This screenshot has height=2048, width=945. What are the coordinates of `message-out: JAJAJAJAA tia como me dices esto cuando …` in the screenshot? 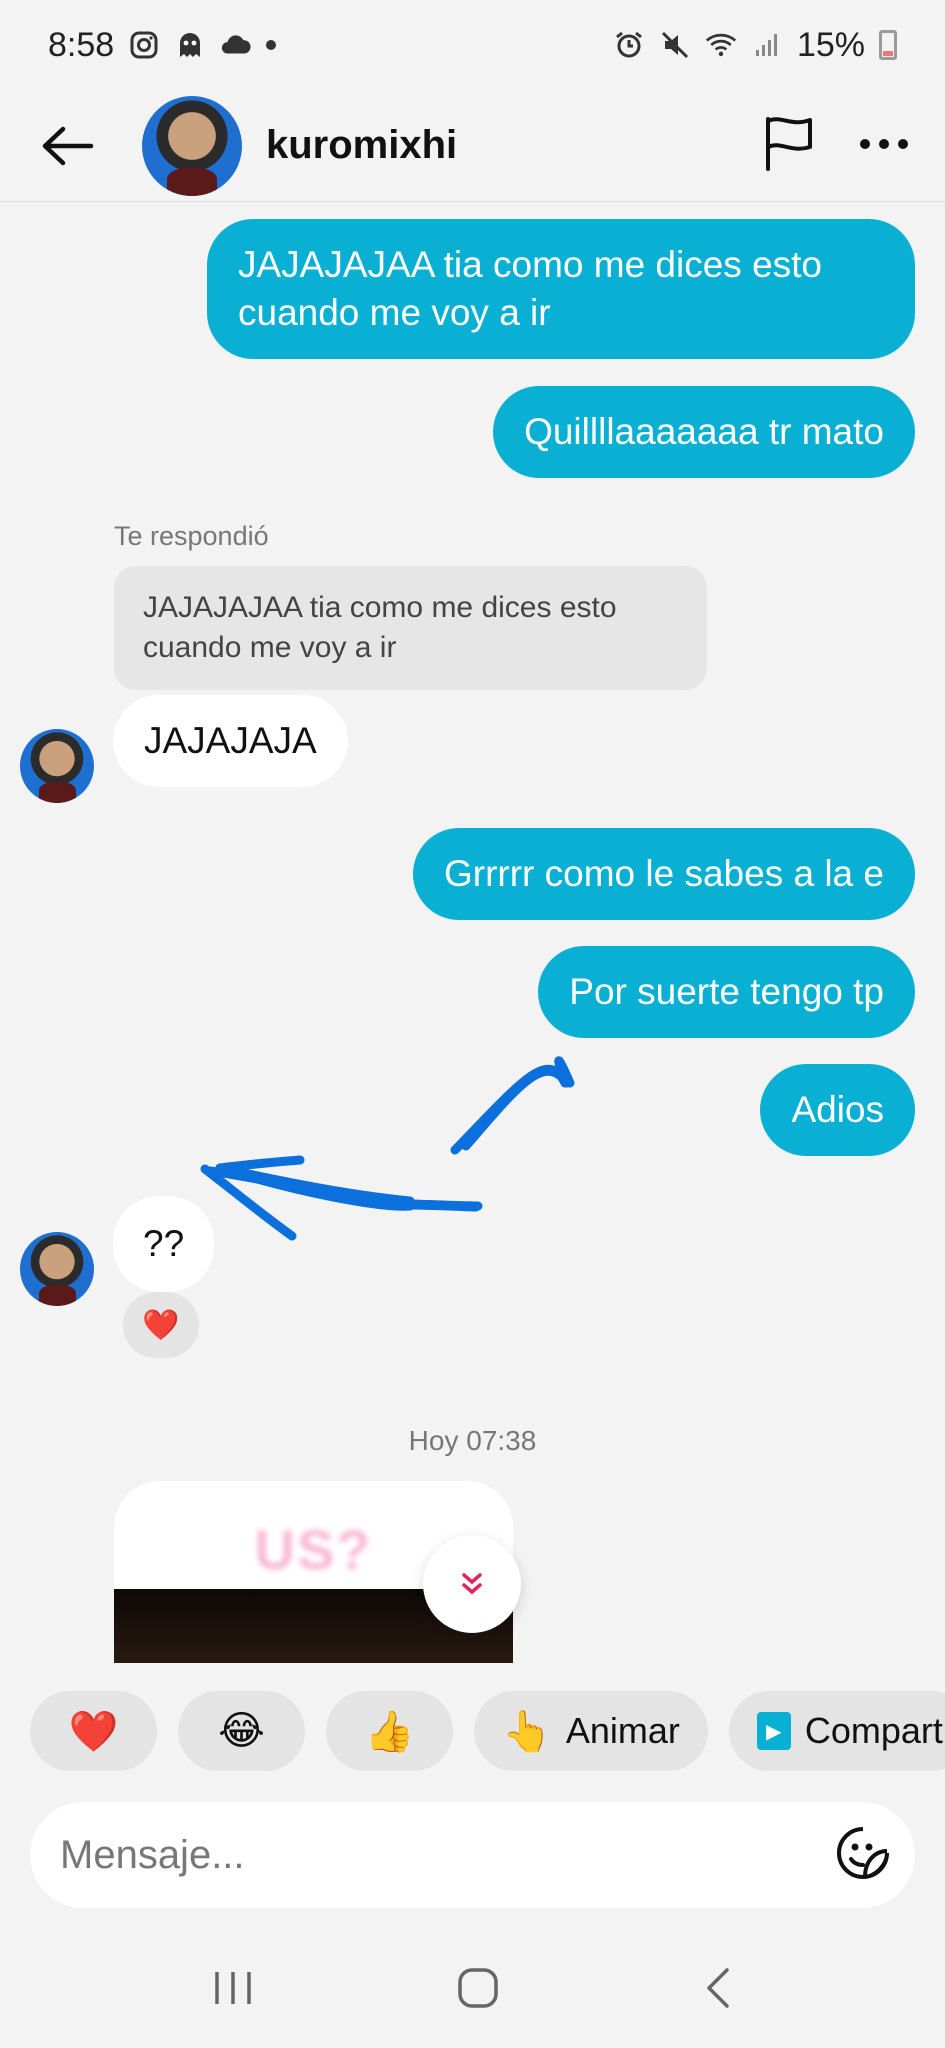 It's located at (561, 289).